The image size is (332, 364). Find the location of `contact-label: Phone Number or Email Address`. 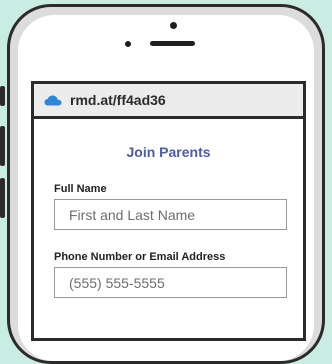

contact-label: Phone Number or Email Address is located at coordinates (140, 257).